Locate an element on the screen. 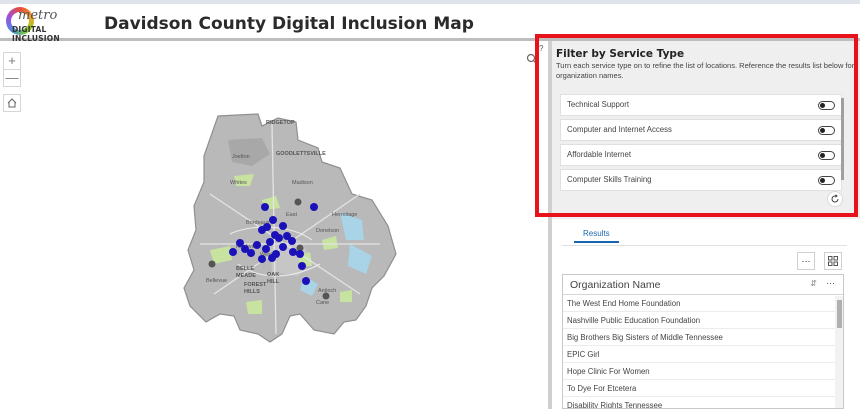  results-tabs: Results is located at coordinates (596, 237).